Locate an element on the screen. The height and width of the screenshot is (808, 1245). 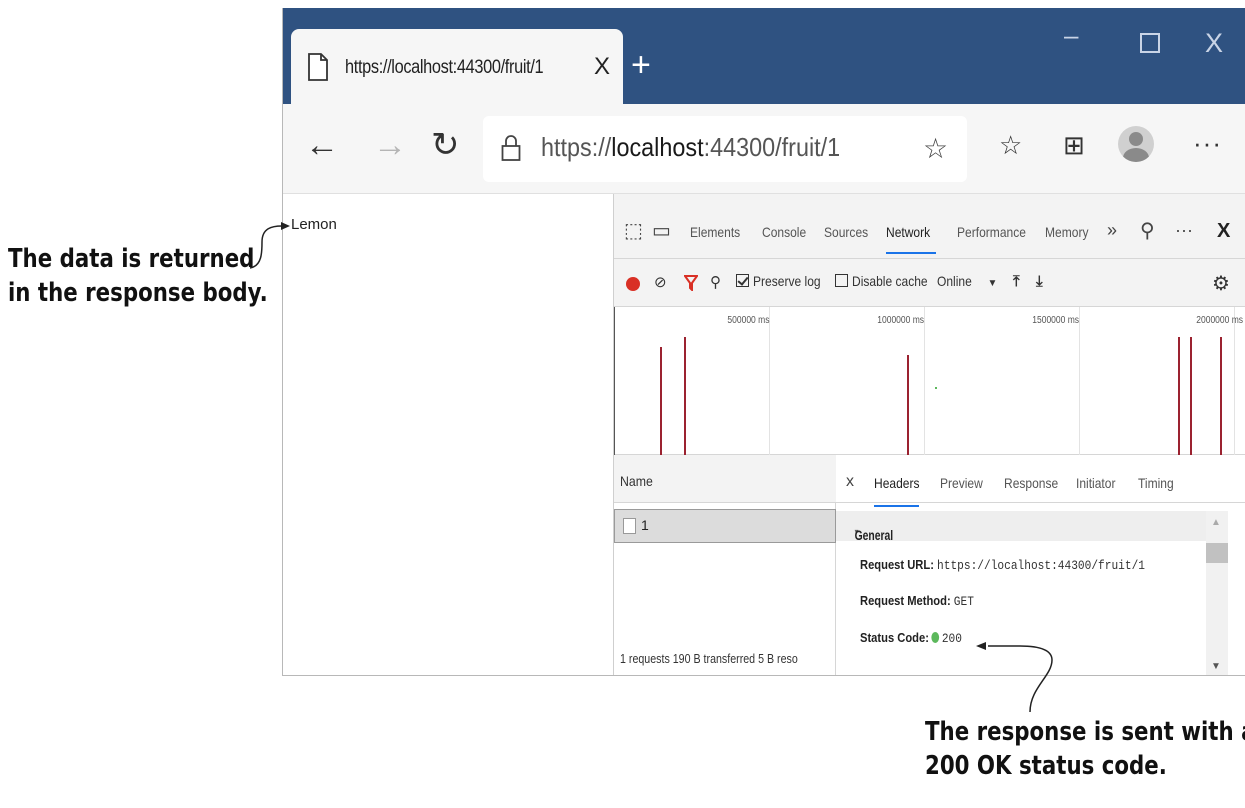
lock-icon is located at coordinates (511, 148).